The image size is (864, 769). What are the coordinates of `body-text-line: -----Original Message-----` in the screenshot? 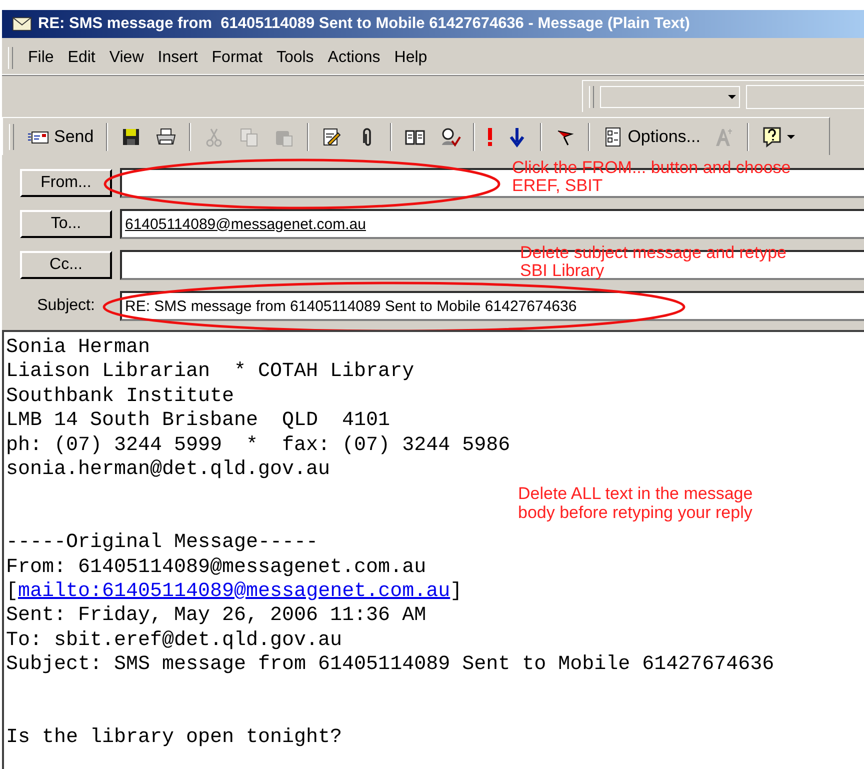 It's located at (163, 543).